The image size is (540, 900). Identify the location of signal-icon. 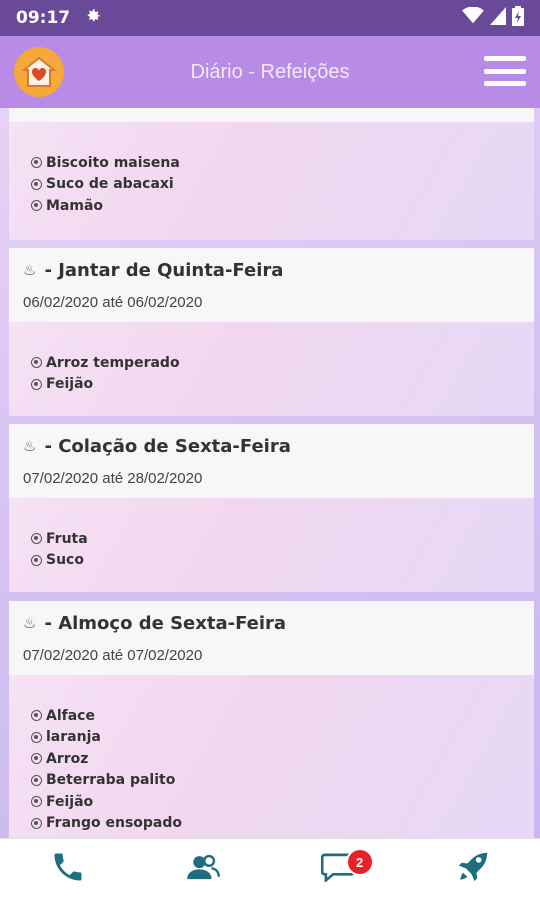
(498, 18).